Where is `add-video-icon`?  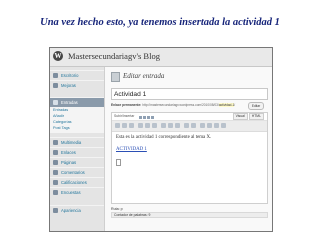
add-video-icon is located at coordinates (144, 117).